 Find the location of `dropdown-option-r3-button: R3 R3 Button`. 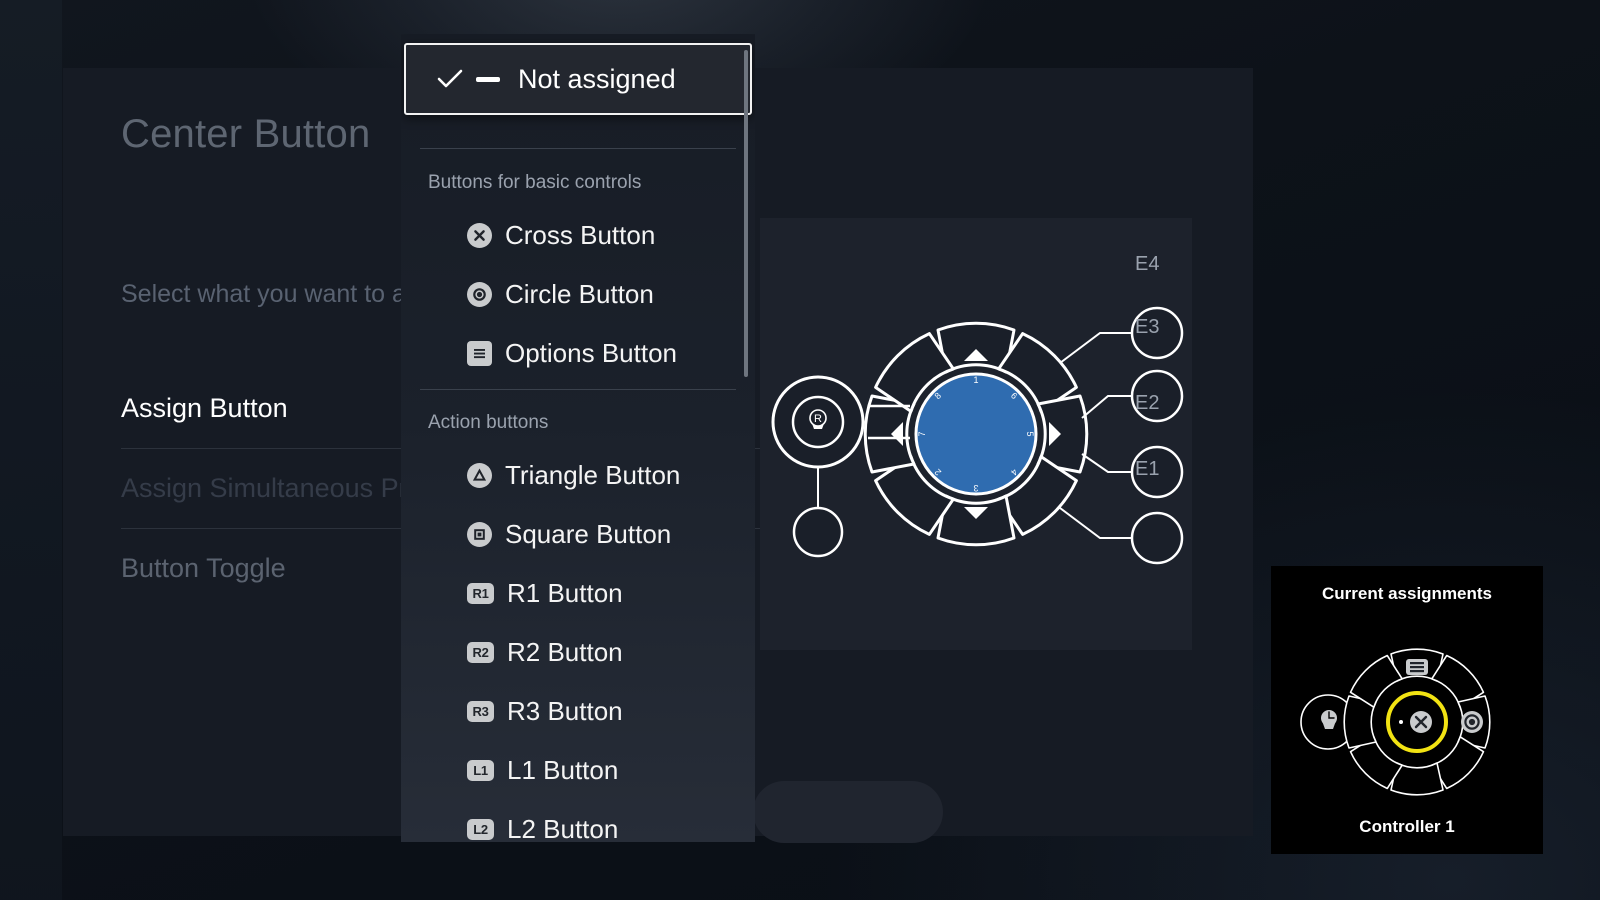

dropdown-option-r3-button: R3 R3 Button is located at coordinates (578, 711).